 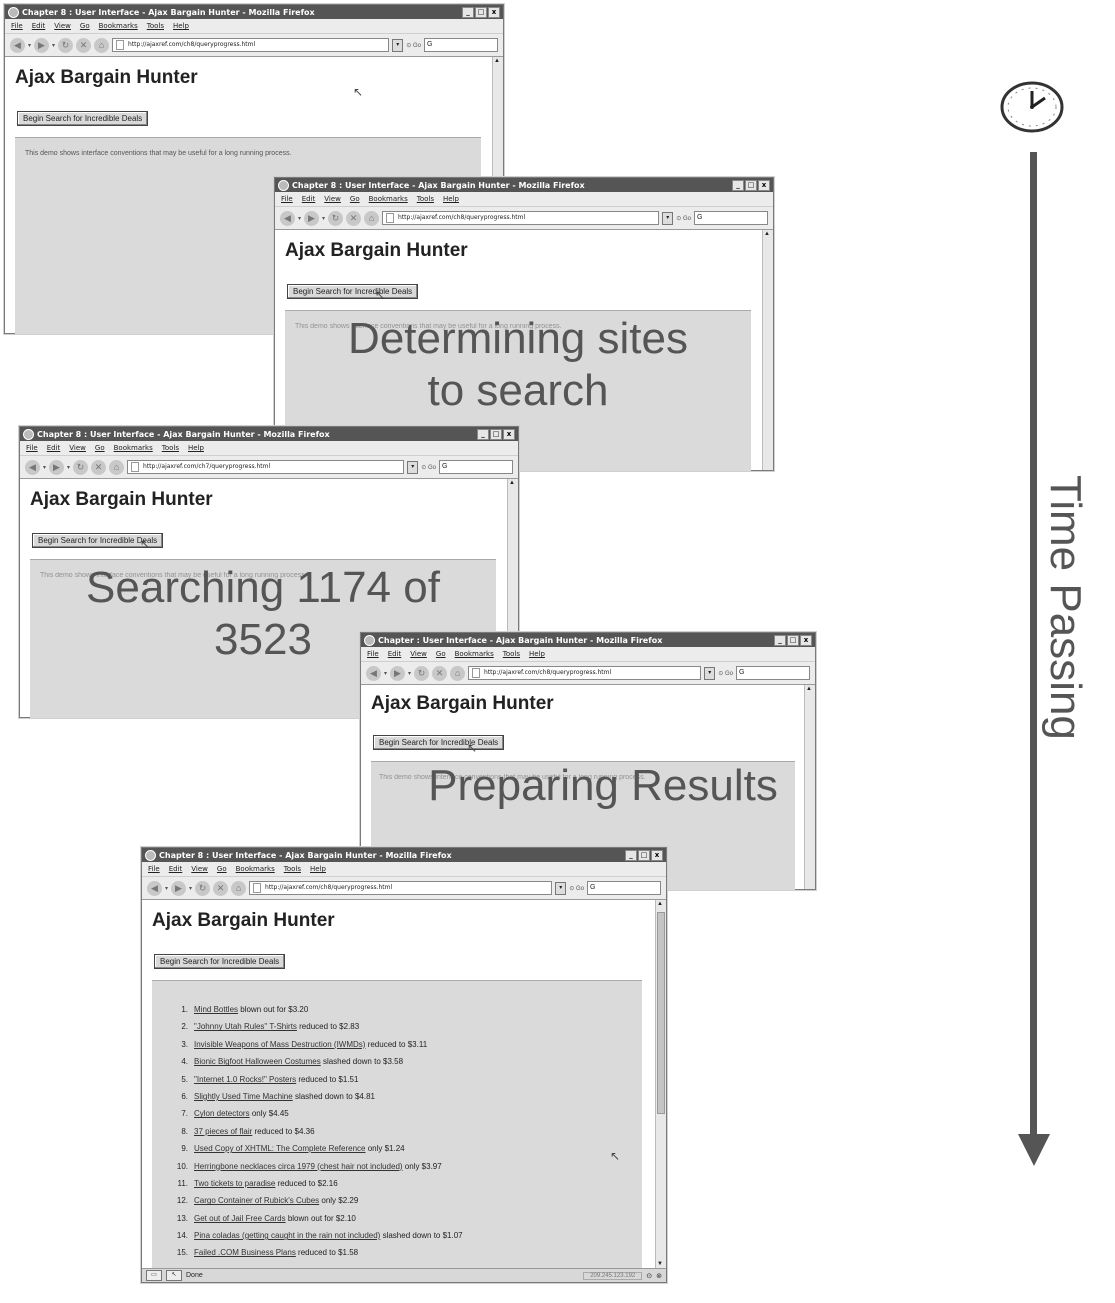 What do you see at coordinates (216, 1009) in the screenshot?
I see `deal-link: Mind Bottles` at bounding box center [216, 1009].